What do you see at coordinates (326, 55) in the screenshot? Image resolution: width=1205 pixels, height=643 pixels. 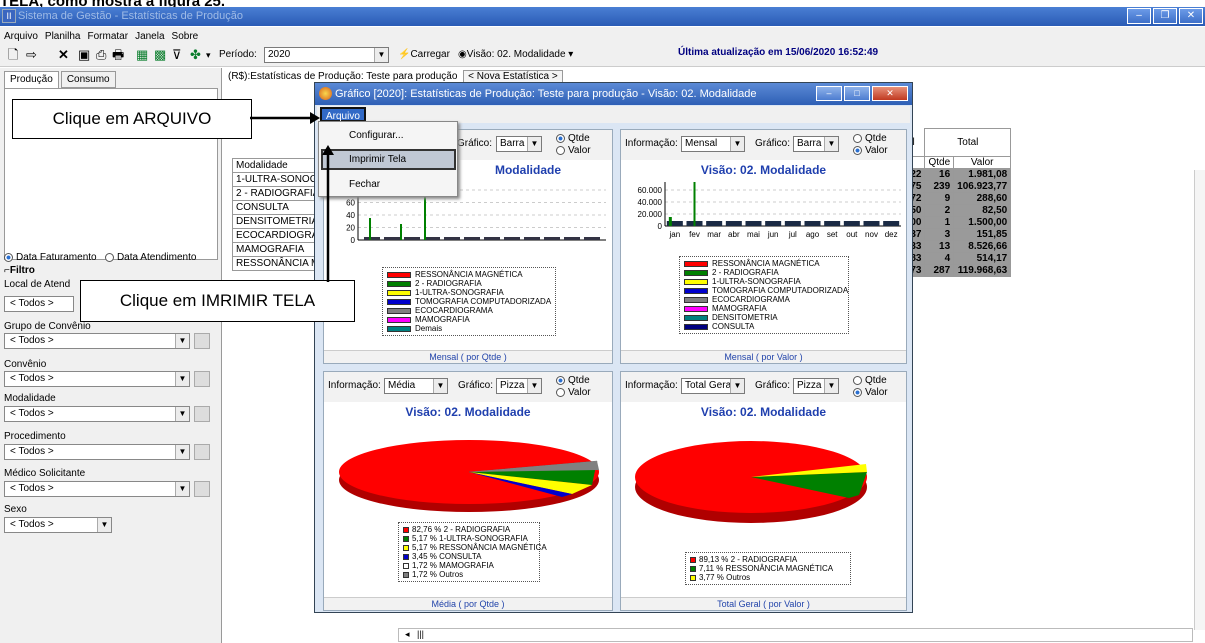 I see `periodo-select: 2020 ▼` at bounding box center [326, 55].